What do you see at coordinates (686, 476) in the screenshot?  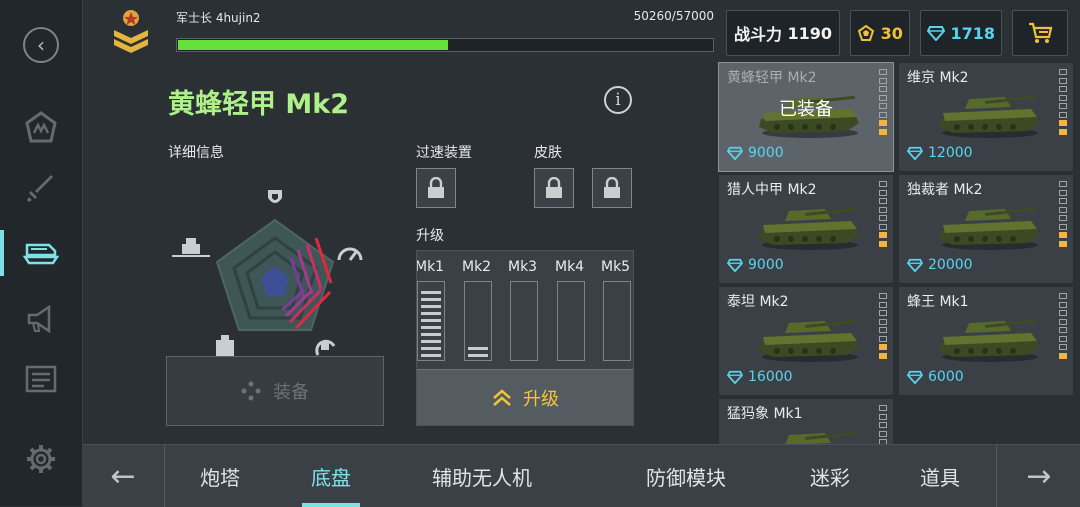 I see `category-tab: 防御模块` at bounding box center [686, 476].